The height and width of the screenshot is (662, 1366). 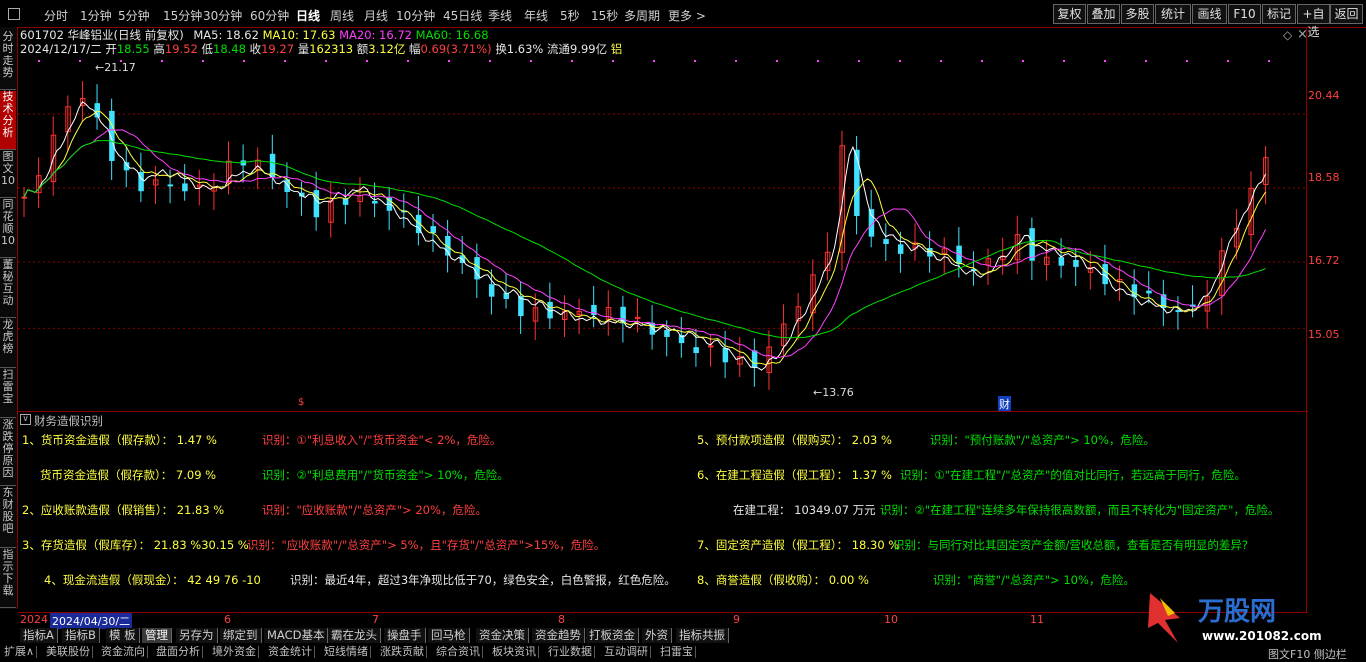 What do you see at coordinates (736, 619) in the screenshot?
I see `month-tick: 9` at bounding box center [736, 619].